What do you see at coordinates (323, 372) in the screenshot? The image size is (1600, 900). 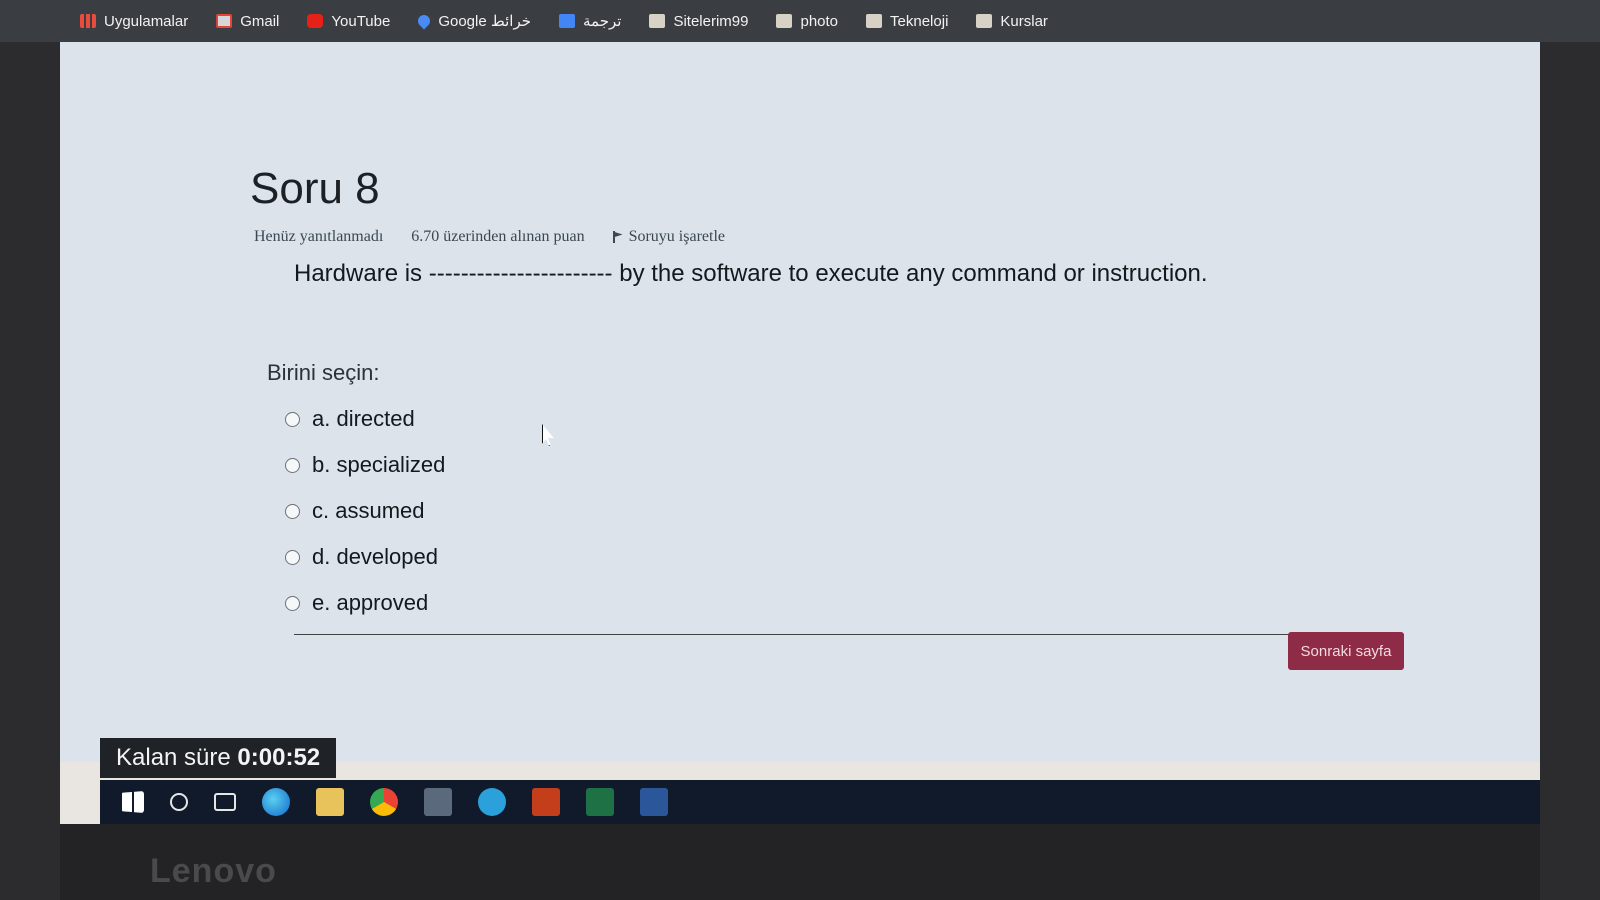 I see `answer-prompt: Birini seçin:` at bounding box center [323, 372].